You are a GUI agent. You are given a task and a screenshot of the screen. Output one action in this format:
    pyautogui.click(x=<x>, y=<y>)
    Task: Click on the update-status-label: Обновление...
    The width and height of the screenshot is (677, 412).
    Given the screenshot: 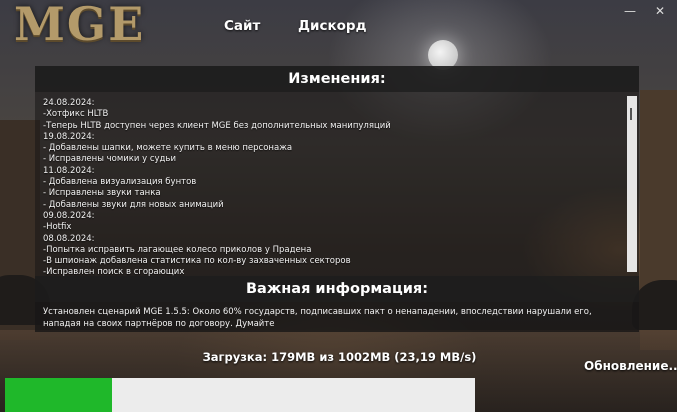 What is the action you would take?
    pyautogui.click(x=630, y=366)
    